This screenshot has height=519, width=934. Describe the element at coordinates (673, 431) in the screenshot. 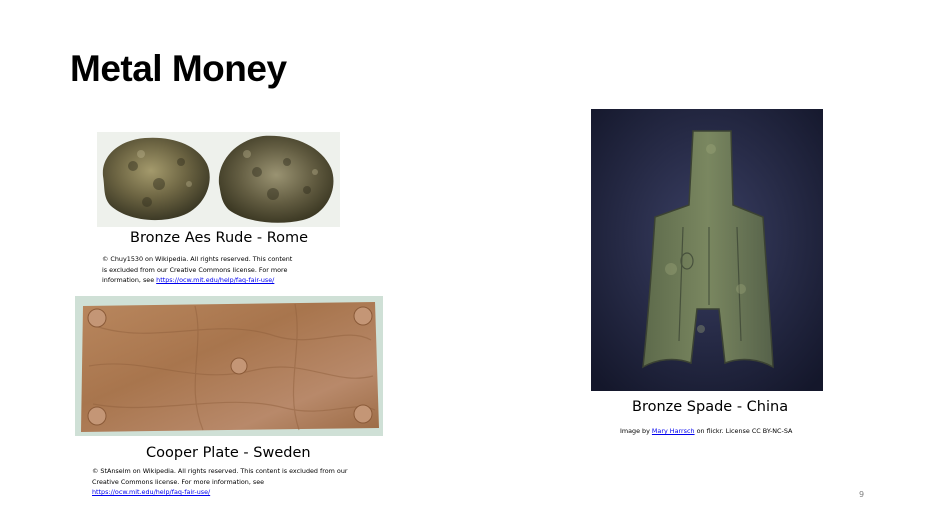

I see `mary-harrsch-link: Mary Harrsch` at that location.